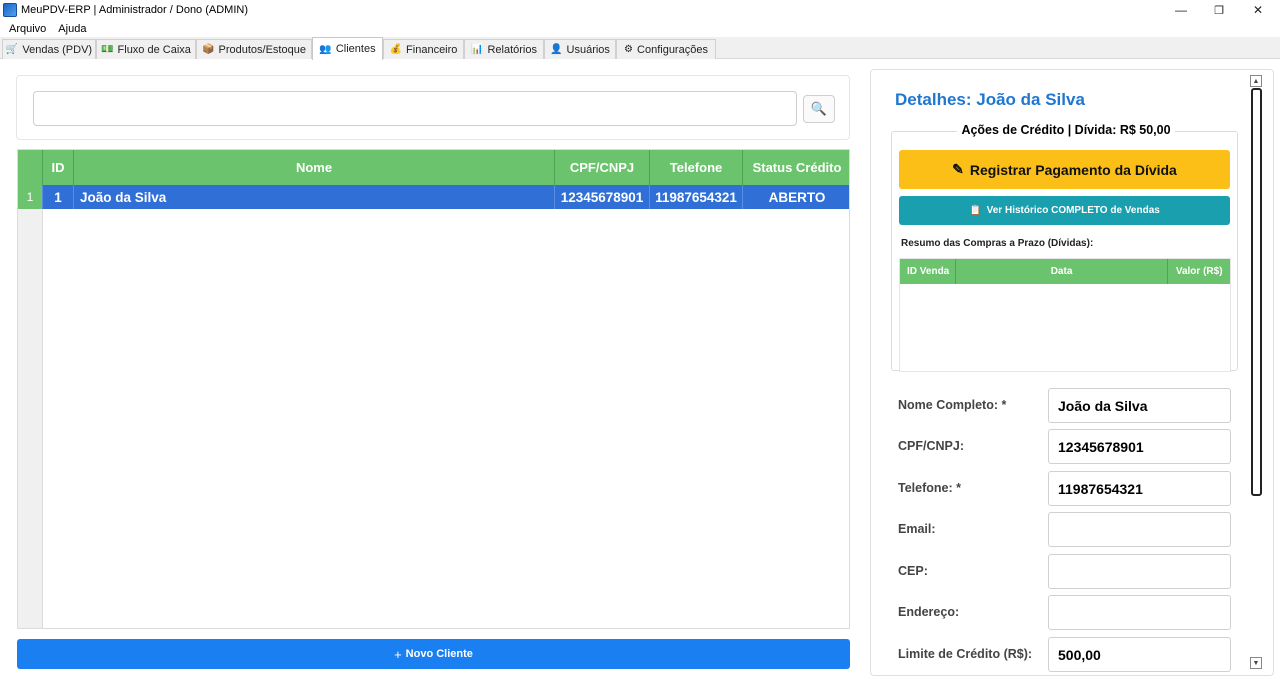 This screenshot has height=686, width=1280. Describe the element at coordinates (10, 10) in the screenshot. I see `app-icon` at that location.